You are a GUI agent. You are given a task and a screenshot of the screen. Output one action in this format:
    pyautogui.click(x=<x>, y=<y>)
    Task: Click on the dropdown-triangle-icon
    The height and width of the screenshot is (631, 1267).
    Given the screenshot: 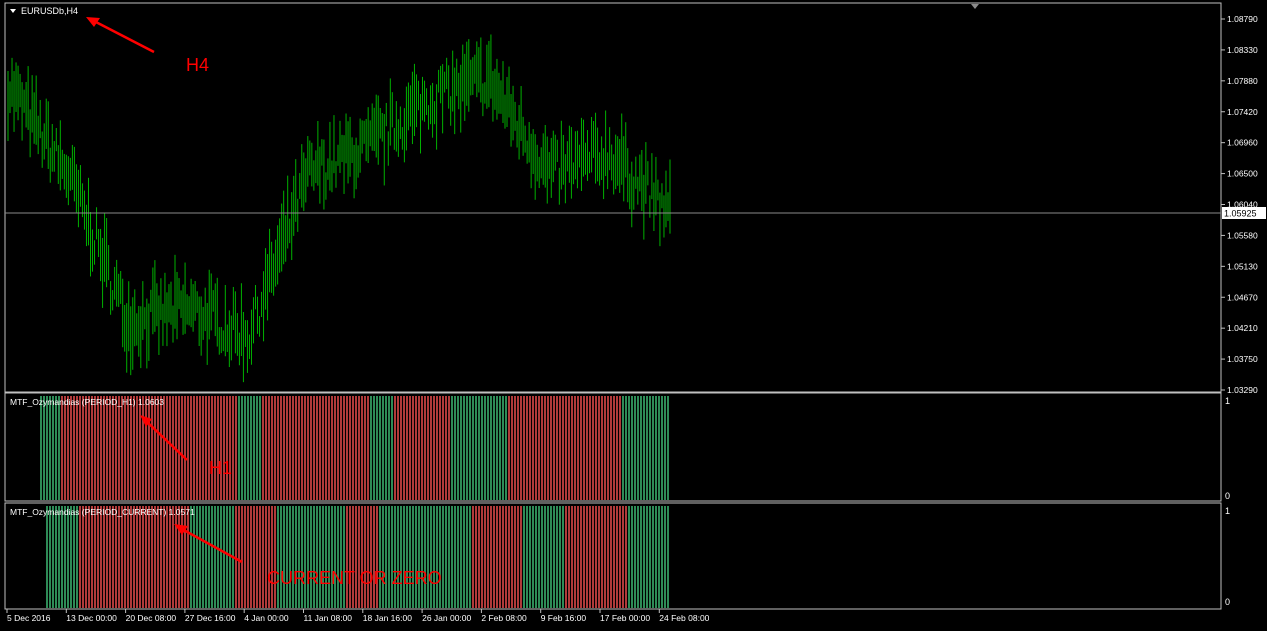 What is the action you would take?
    pyautogui.click(x=13, y=11)
    